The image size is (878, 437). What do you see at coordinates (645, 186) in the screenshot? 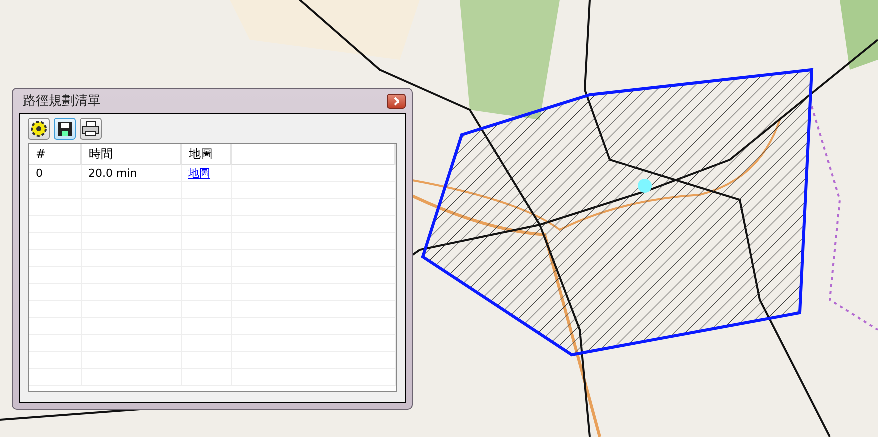
I see `location-marker` at bounding box center [645, 186].